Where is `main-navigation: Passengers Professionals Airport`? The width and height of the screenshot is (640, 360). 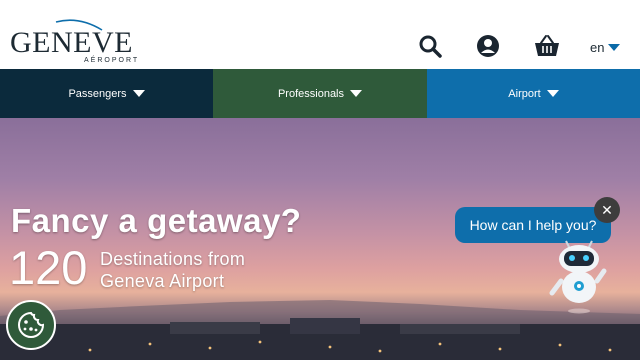
main-navigation: Passengers Professionals Airport is located at coordinates (320, 93).